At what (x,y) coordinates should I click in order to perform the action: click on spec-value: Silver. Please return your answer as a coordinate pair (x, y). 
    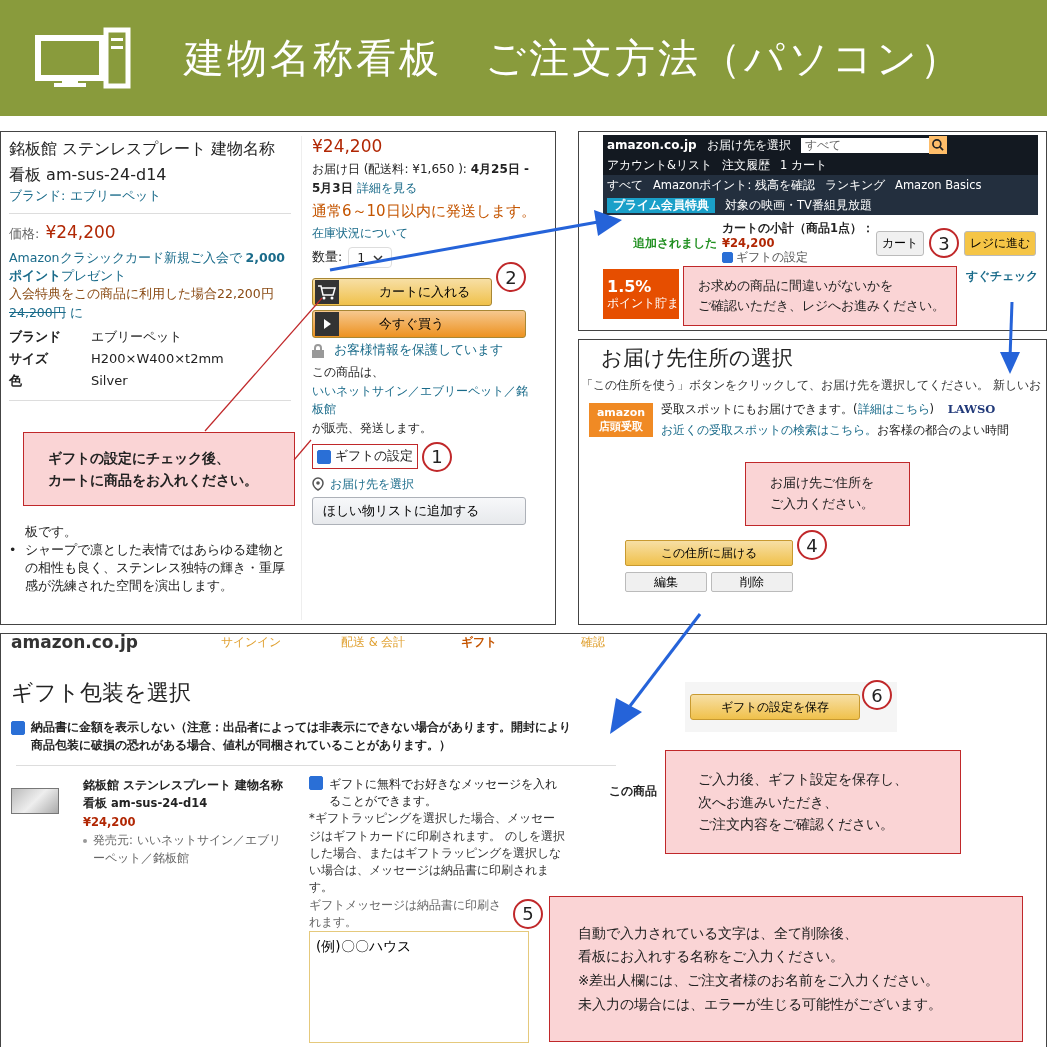
    Looking at the image, I should click on (110, 381).